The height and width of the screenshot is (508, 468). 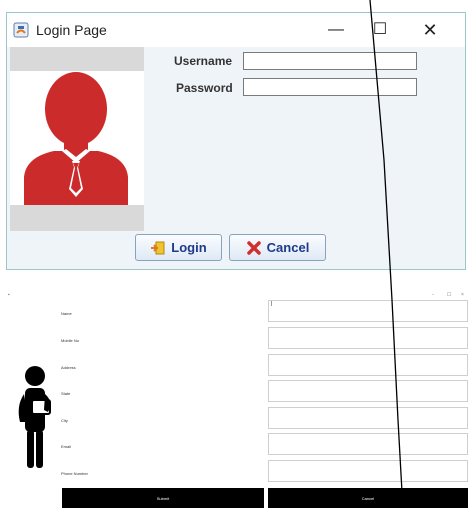 What do you see at coordinates (330, 61) in the screenshot?
I see `username-field` at bounding box center [330, 61].